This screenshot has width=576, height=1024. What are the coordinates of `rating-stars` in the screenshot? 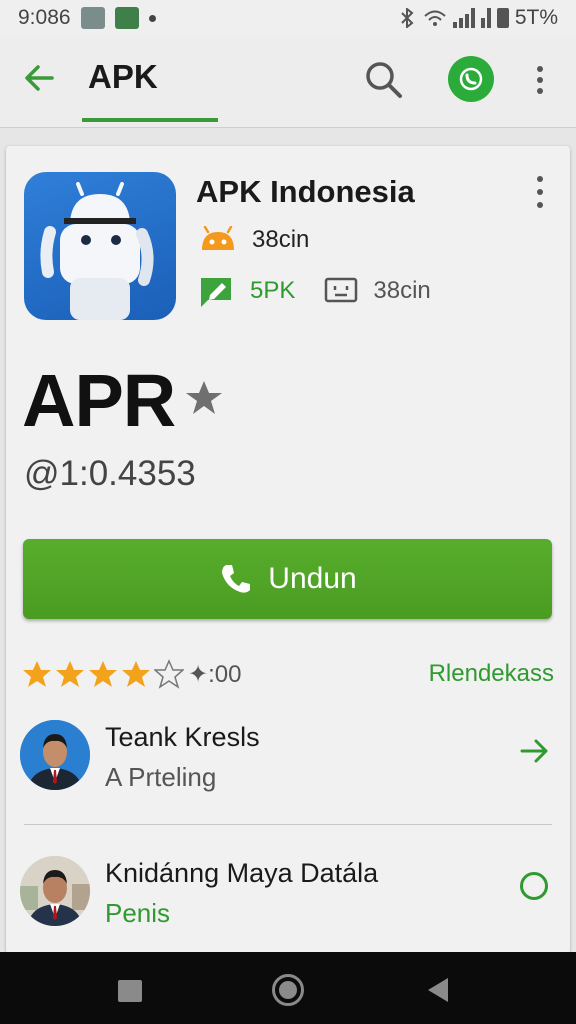 It's located at (103, 674).